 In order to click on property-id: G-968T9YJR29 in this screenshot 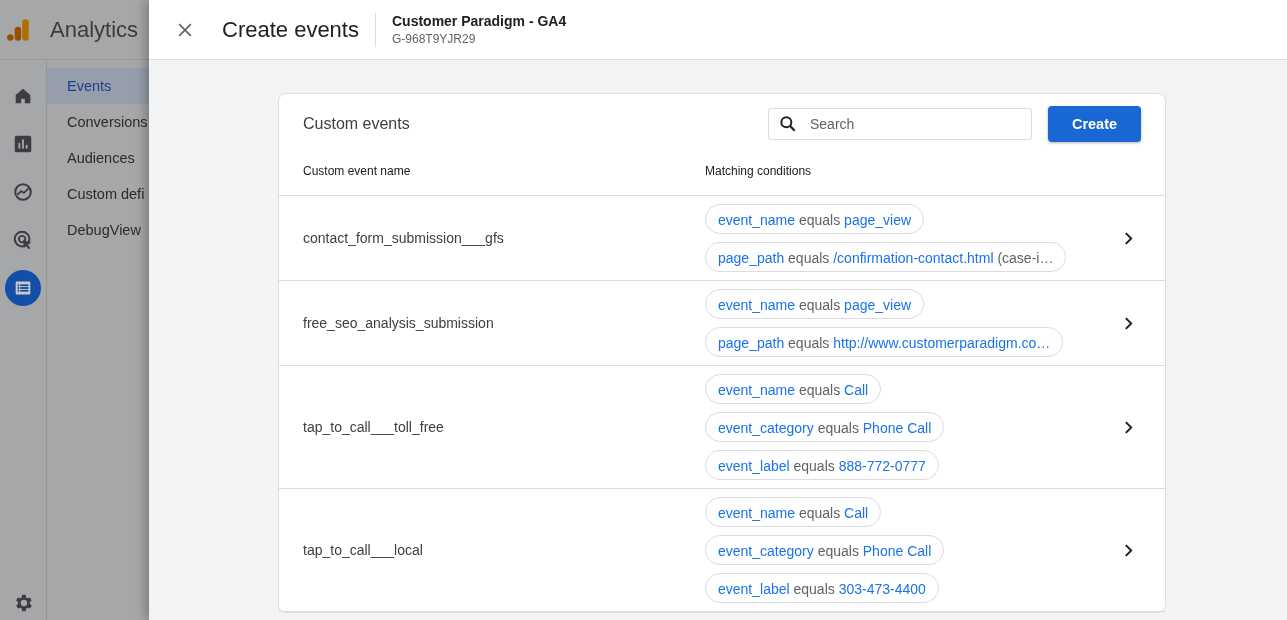, I will do `click(434, 39)`.